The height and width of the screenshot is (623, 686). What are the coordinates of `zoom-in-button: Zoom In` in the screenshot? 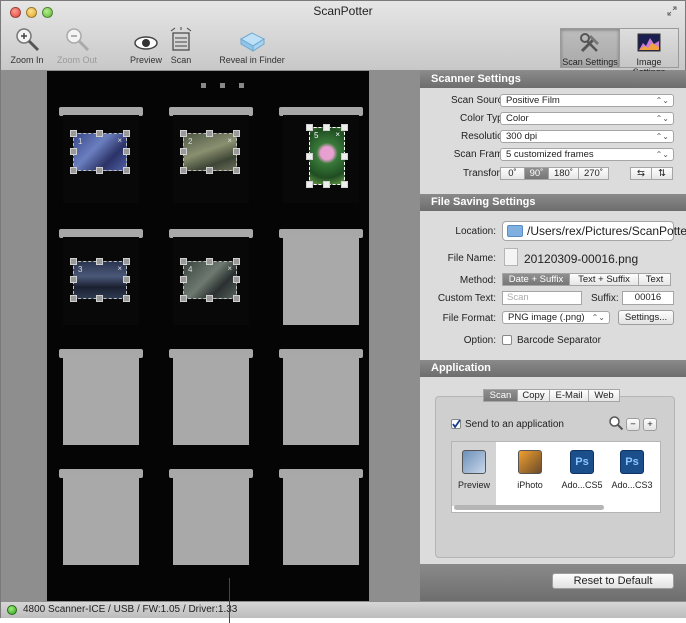 It's located at (27, 45).